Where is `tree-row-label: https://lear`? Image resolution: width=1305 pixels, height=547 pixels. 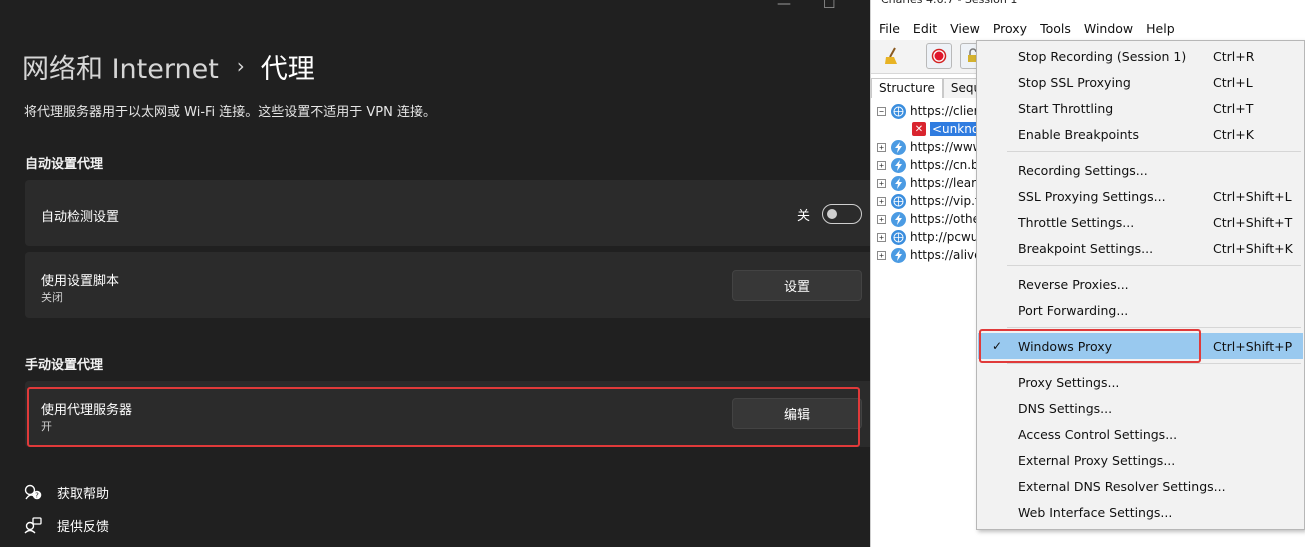
tree-row-label: https://lear is located at coordinates (943, 183).